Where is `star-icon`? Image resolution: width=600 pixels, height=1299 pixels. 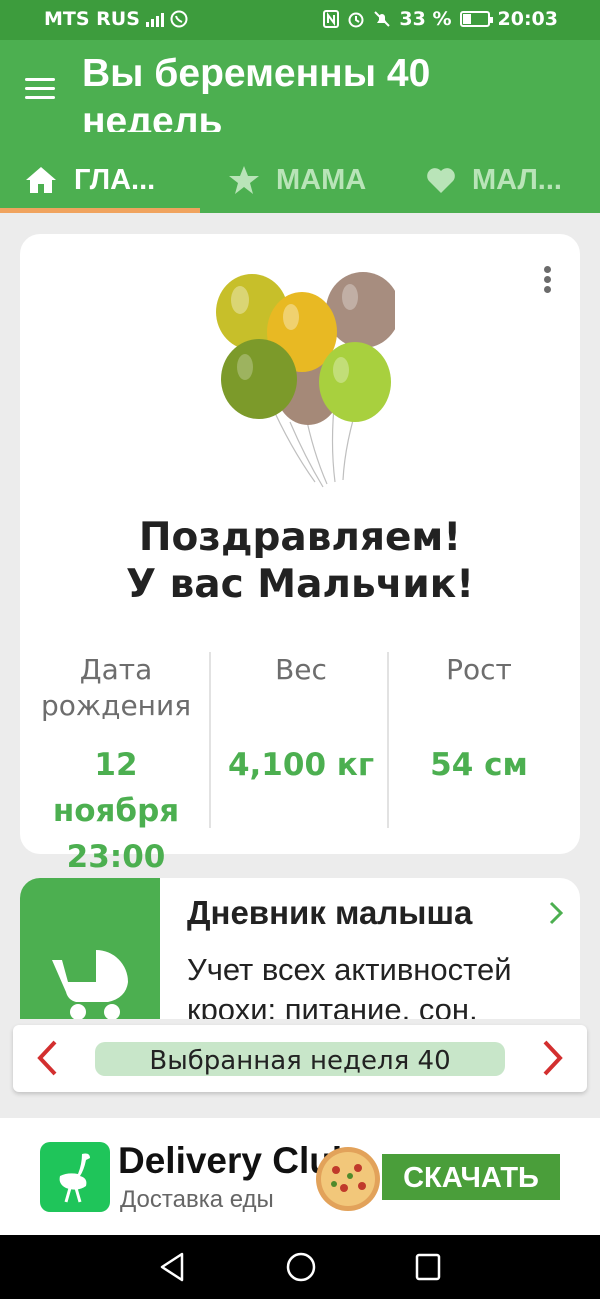 star-icon is located at coordinates (244, 180).